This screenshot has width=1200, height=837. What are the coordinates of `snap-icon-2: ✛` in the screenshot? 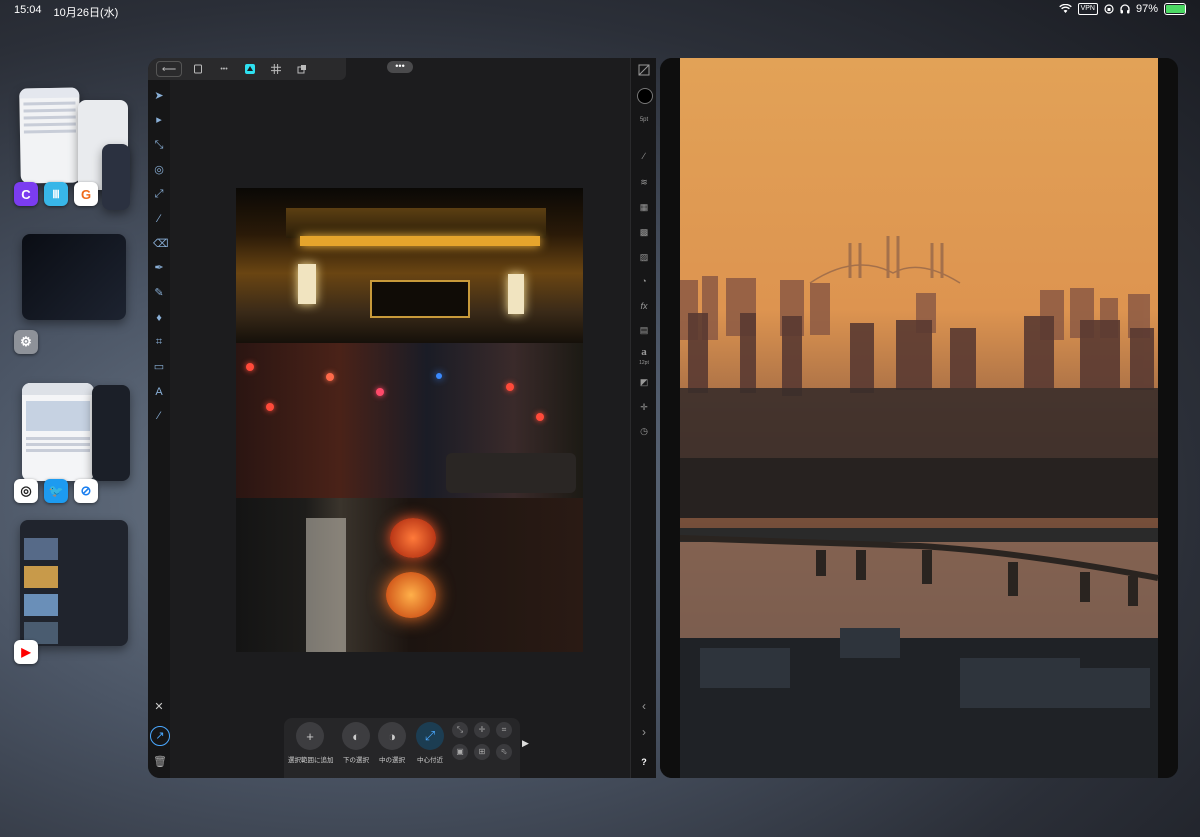 It's located at (482, 730).